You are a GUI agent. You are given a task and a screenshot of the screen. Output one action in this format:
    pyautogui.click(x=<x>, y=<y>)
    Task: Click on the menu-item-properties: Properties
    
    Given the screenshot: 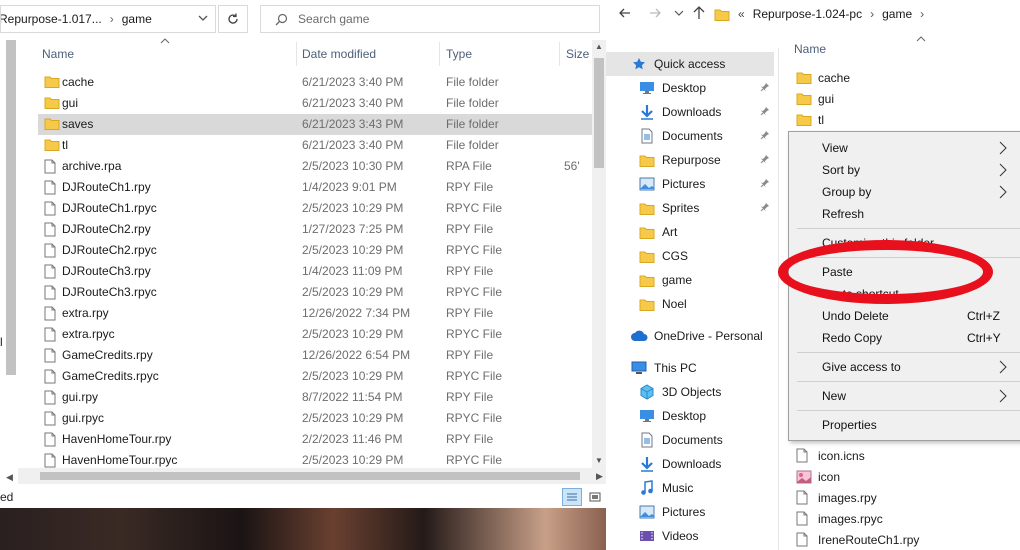 What is the action you would take?
    pyautogui.click(x=904, y=425)
    